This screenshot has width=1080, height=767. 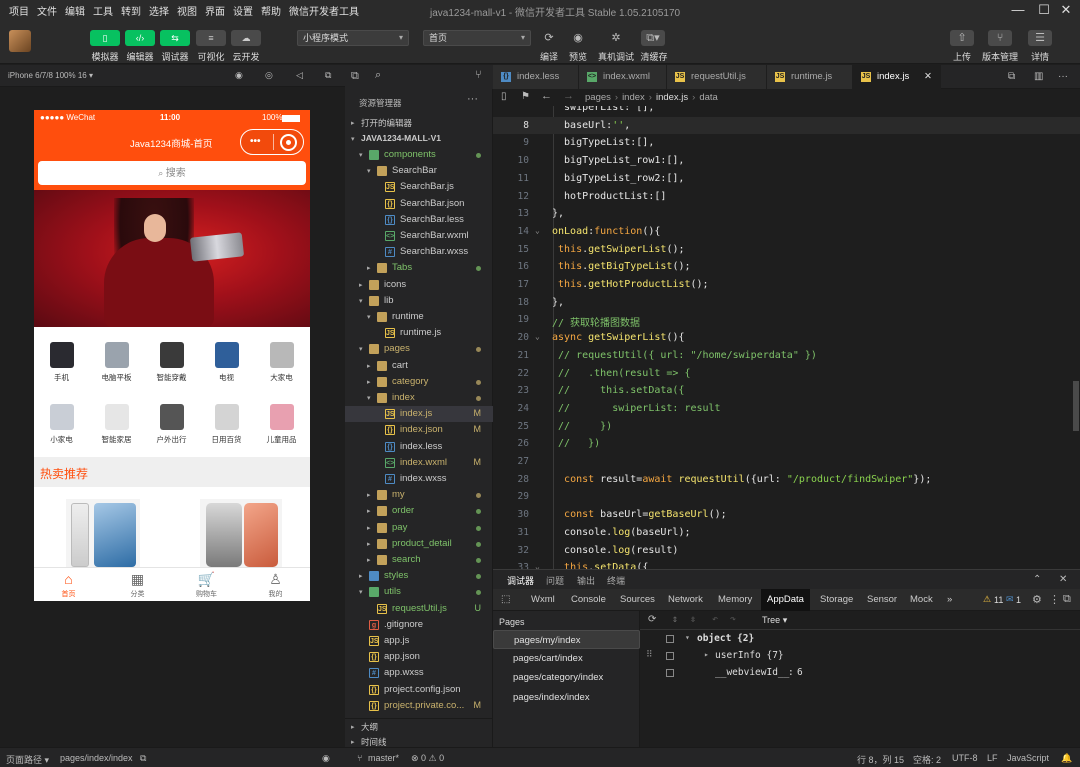 What do you see at coordinates (419, 187) in the screenshot?
I see `tree-item: JS SearchBar.js` at bounding box center [419, 187].